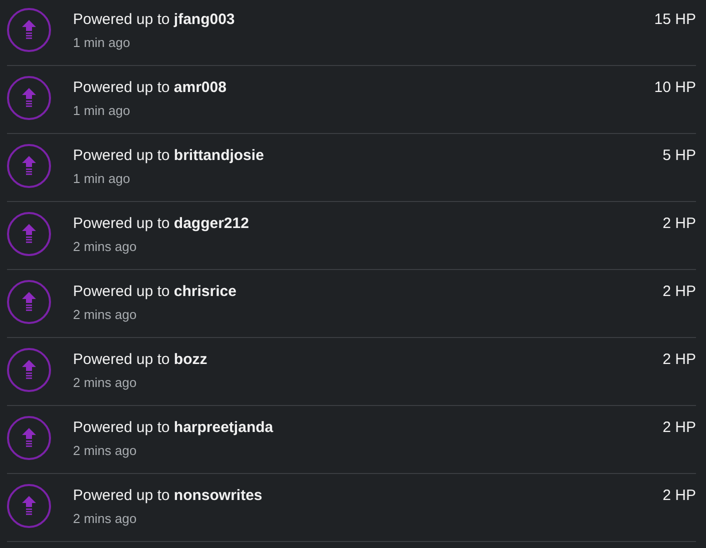 The width and height of the screenshot is (706, 548). Describe the element at coordinates (140, 360) in the screenshot. I see `activity-text: Powered up to bozz` at that location.